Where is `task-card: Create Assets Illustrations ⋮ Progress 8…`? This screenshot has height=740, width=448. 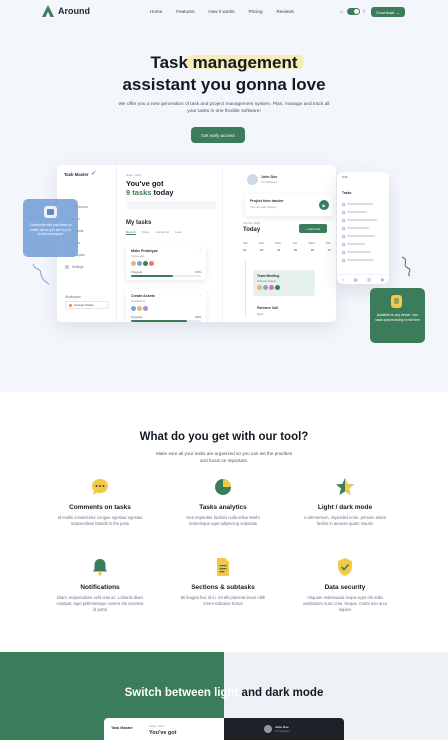 task-card: Create Assets Illustrations ⋮ Progress 8… is located at coordinates (166, 305).